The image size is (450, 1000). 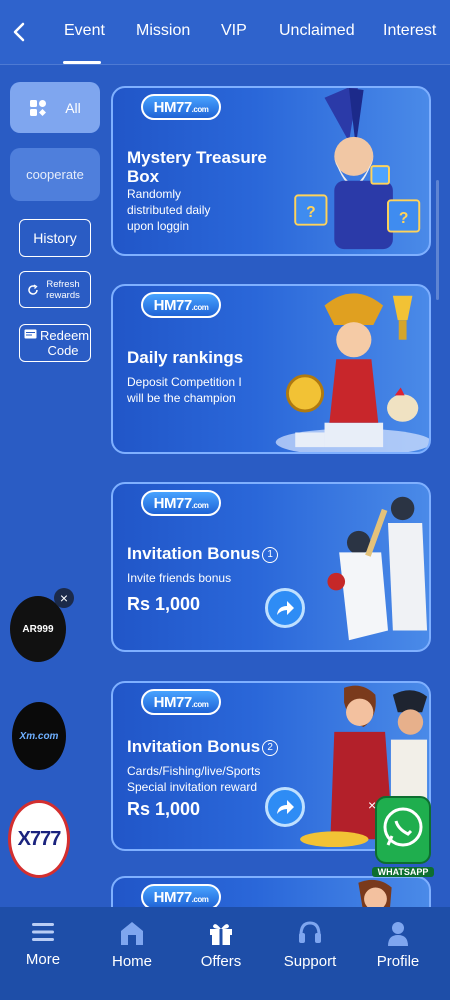 What do you see at coordinates (207, 746) in the screenshot?
I see `card-title: Invitation Bonus 2` at bounding box center [207, 746].